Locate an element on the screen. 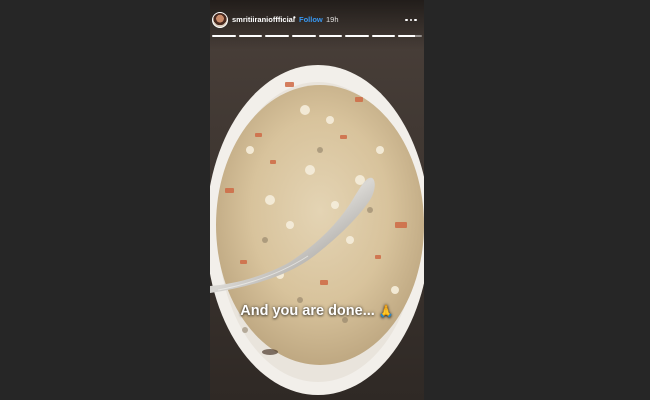 This screenshot has width=650, height=400. follow-button: Follow is located at coordinates (311, 19).